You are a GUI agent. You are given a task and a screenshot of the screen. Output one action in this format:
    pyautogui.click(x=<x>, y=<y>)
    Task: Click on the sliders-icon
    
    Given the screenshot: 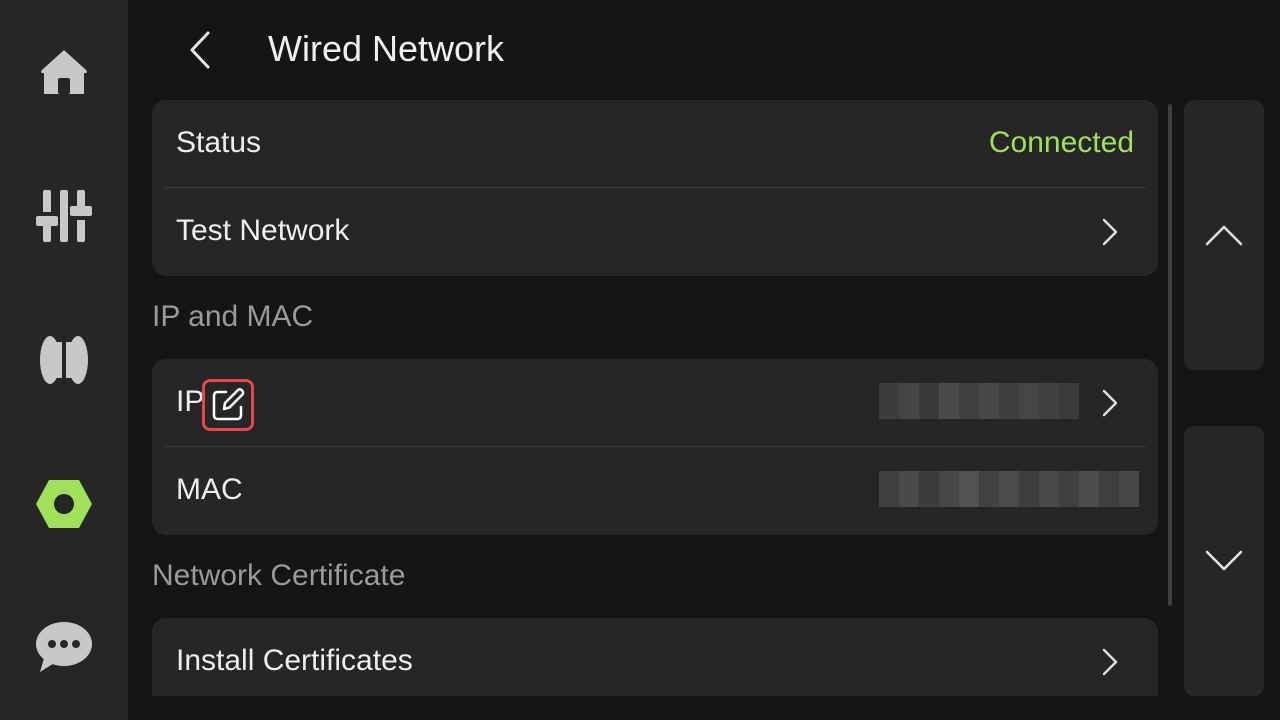 What is the action you would take?
    pyautogui.click(x=64, y=216)
    